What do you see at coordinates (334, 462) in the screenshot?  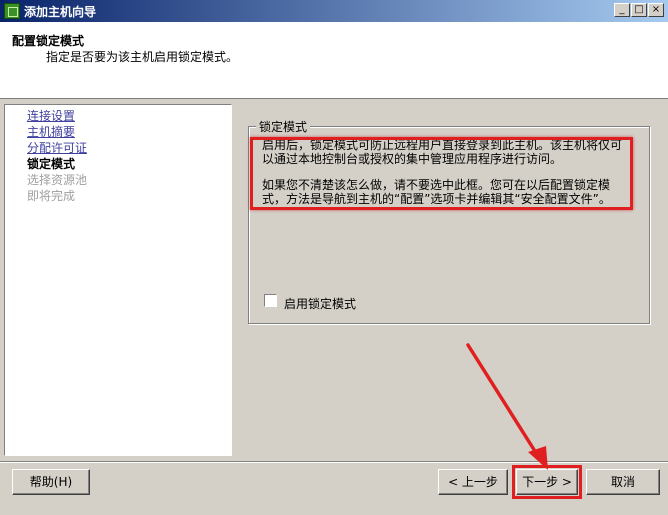 I see `footer-divider-highlight` at bounding box center [334, 462].